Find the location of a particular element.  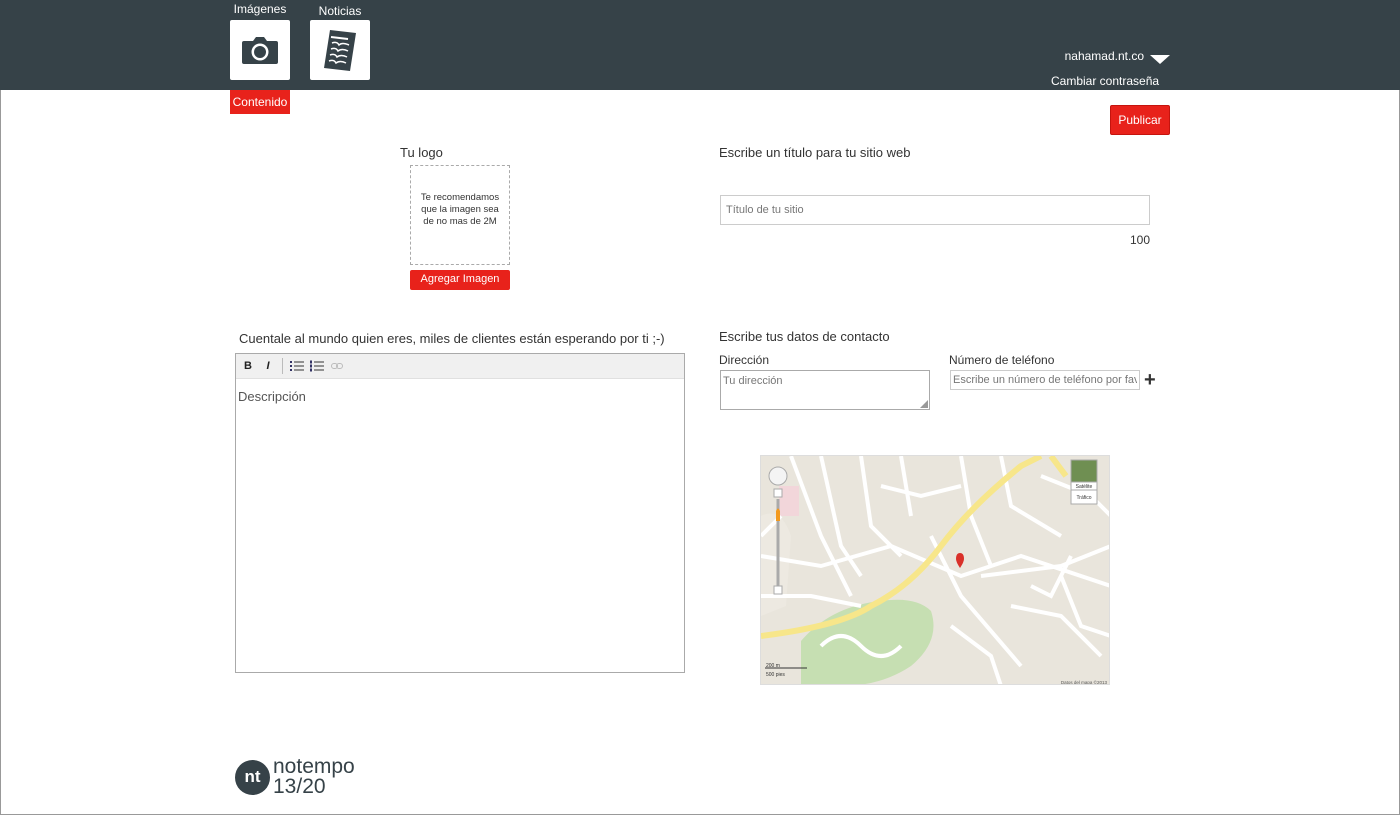

logo-section-title: Tu logo is located at coordinates (421, 152).